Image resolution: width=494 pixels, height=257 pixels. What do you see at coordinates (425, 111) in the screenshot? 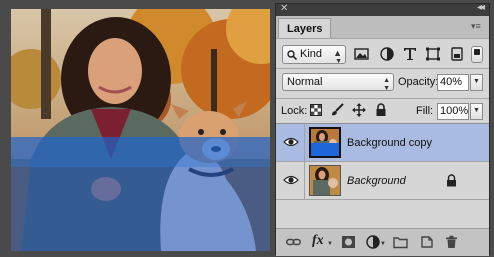
I see `fill-label: Fill:` at bounding box center [425, 111].